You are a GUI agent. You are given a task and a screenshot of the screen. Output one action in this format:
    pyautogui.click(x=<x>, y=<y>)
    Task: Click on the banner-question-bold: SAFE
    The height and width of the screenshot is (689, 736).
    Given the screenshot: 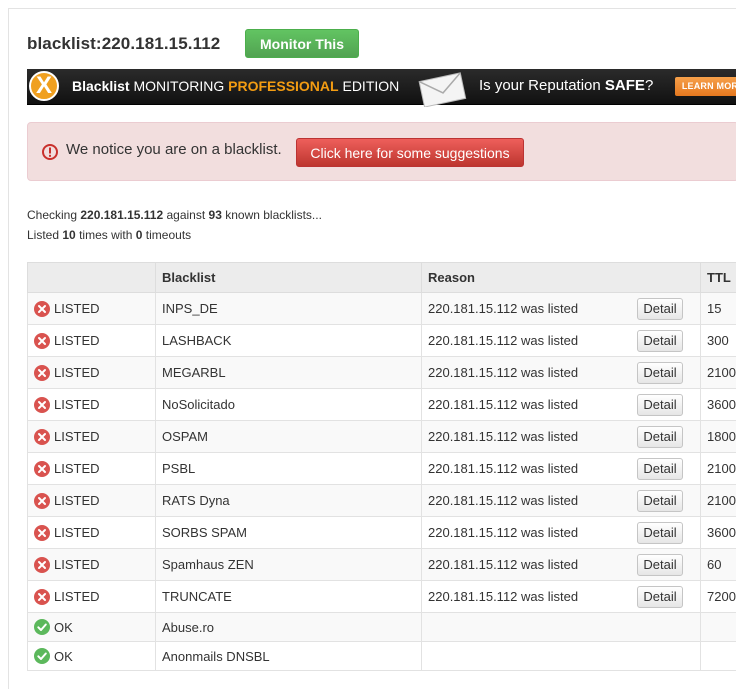 What is the action you would take?
    pyautogui.click(x=625, y=85)
    